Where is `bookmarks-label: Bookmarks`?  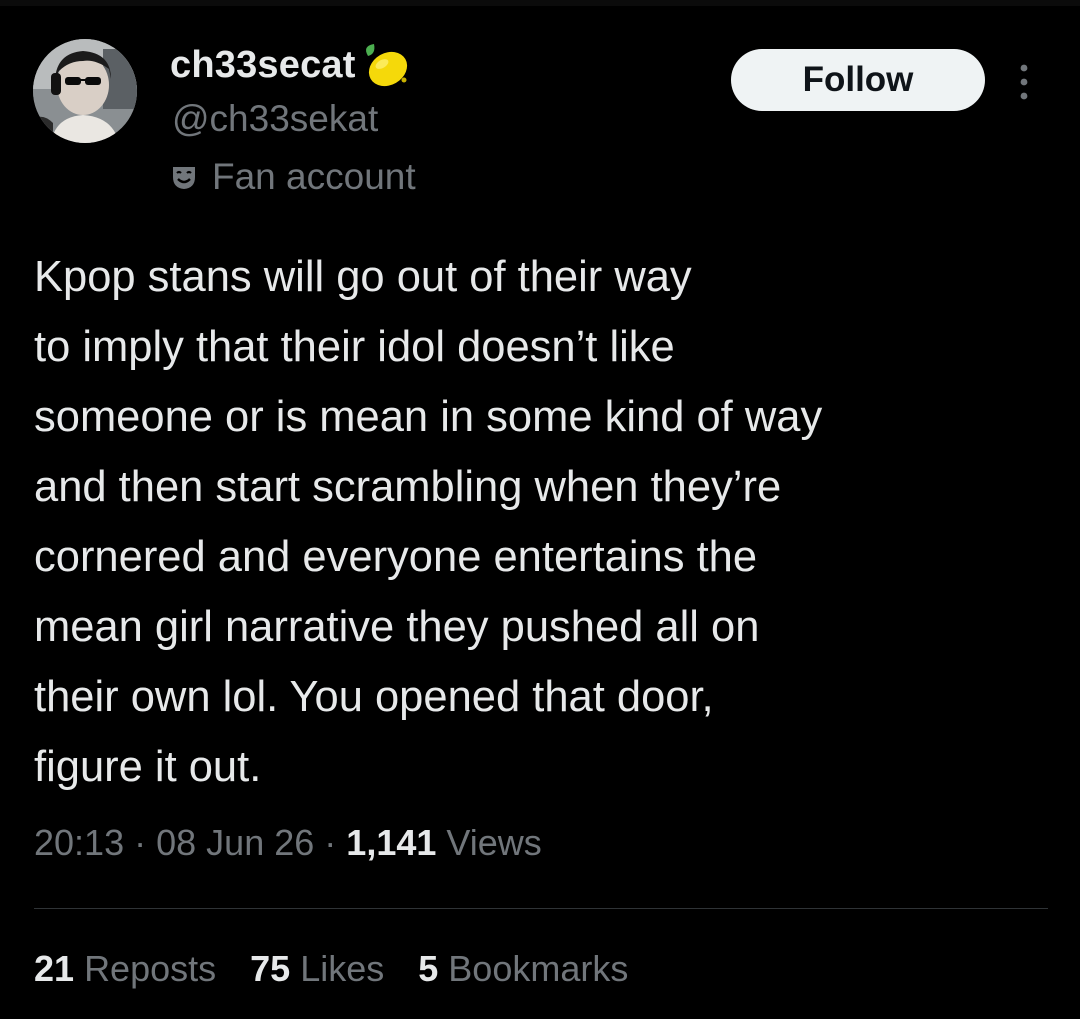 bookmarks-label: Bookmarks is located at coordinates (538, 968).